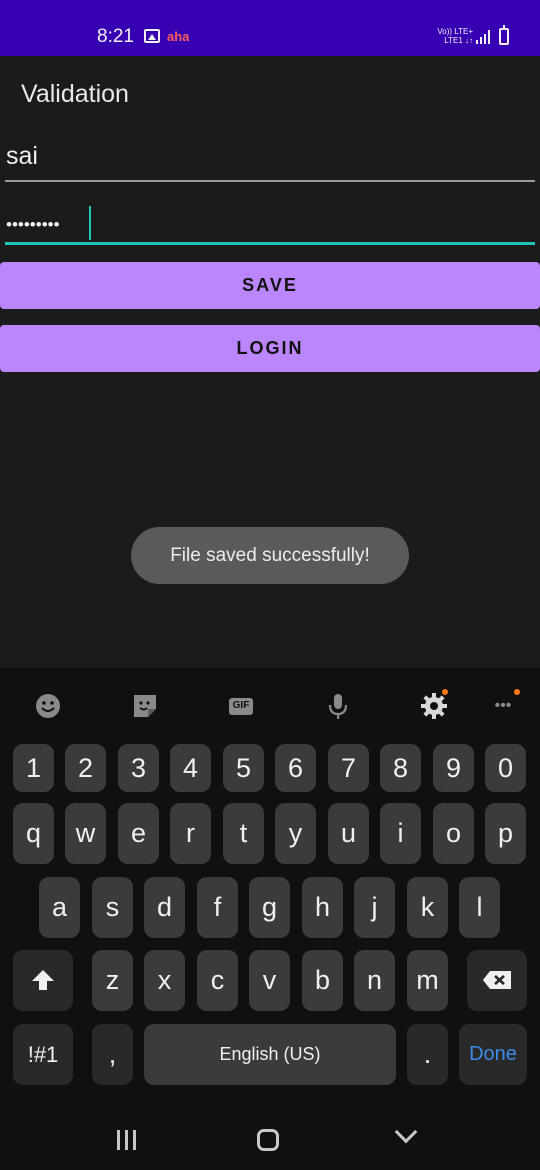 This screenshot has width=540, height=1170. I want to click on gif-button: GIF, so click(241, 706).